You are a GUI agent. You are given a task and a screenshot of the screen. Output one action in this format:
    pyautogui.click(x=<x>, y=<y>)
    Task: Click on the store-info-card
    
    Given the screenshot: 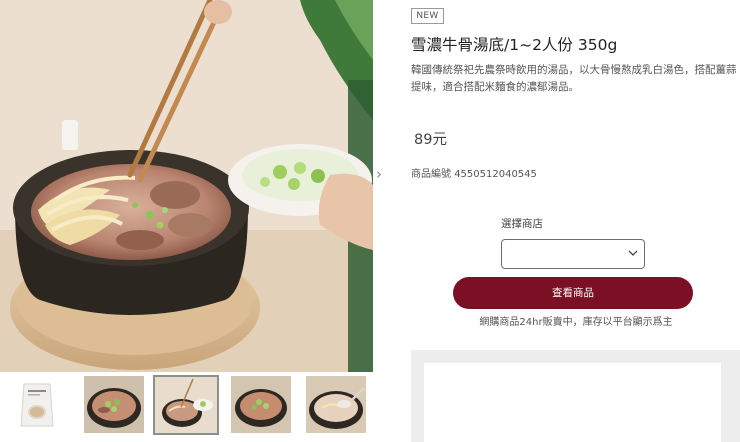 What is the action you would take?
    pyautogui.click(x=572, y=402)
    